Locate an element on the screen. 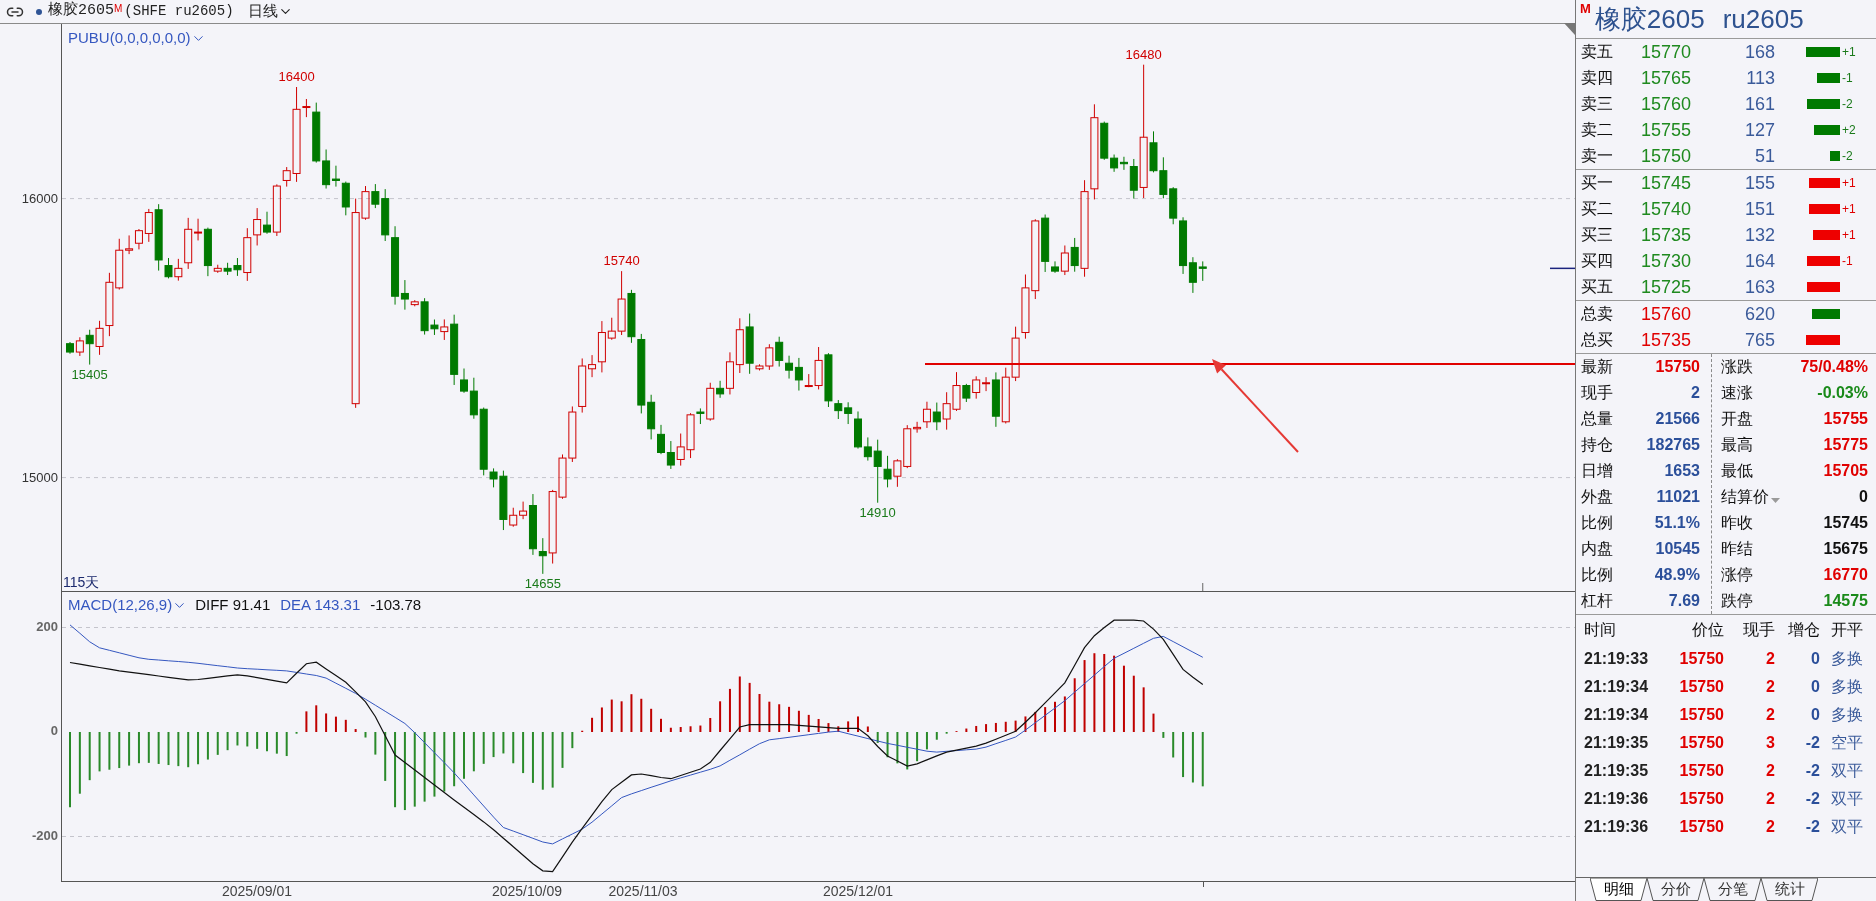 This screenshot has width=1876, height=901. trade-time: 21:19:35 is located at coordinates (1616, 743).